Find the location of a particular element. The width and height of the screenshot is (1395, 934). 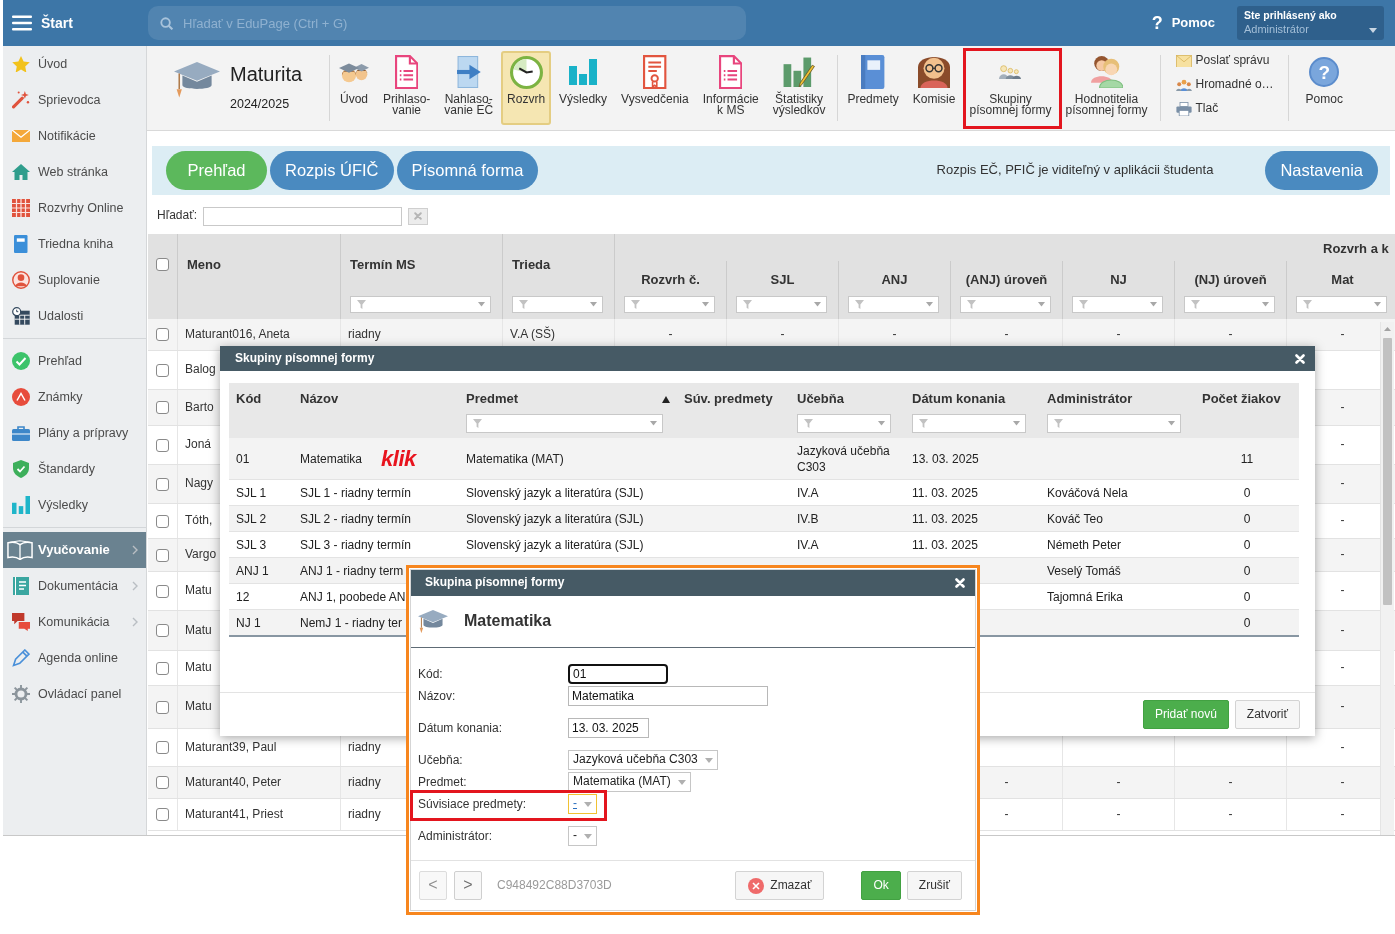

select-all-checkbox is located at coordinates (162, 264).